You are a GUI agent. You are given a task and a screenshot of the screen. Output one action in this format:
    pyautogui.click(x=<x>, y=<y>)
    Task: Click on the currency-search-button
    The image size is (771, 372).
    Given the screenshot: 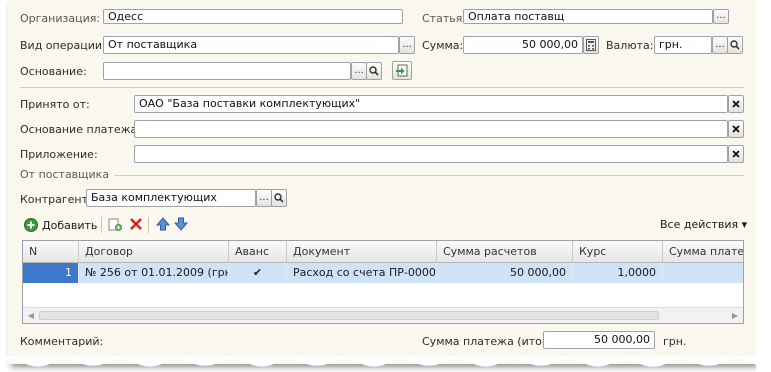 What is the action you would take?
    pyautogui.click(x=735, y=45)
    